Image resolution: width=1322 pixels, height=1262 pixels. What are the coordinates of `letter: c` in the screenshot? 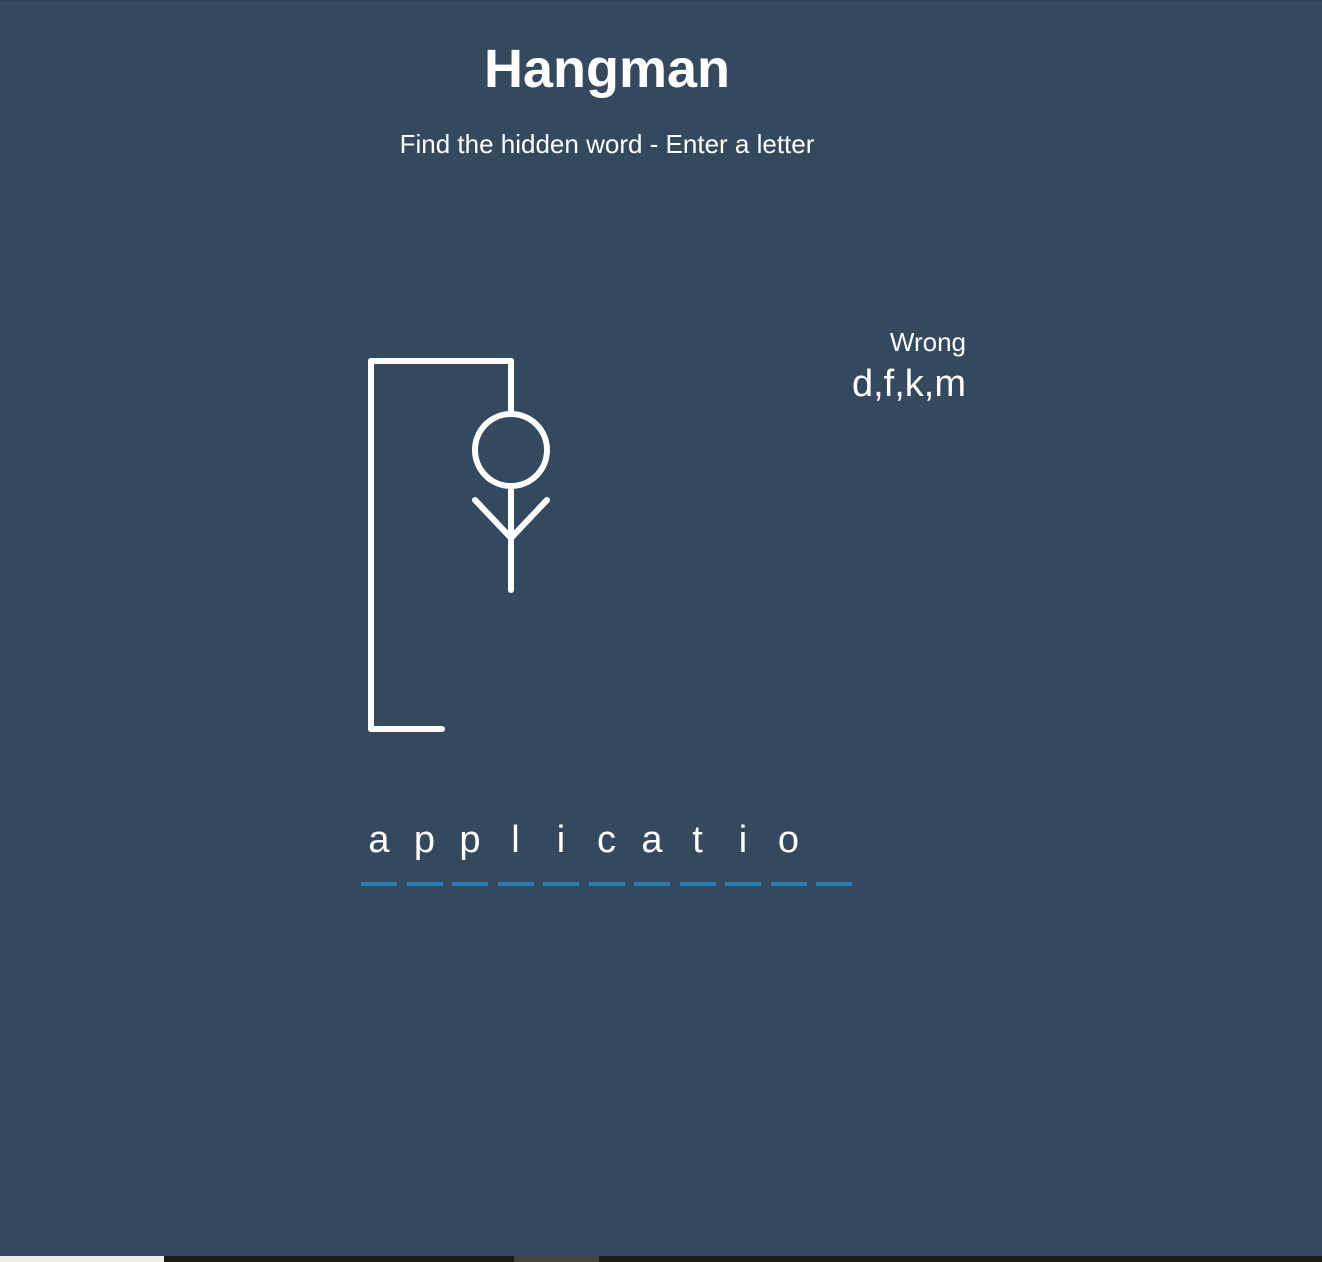 It's located at (606, 840).